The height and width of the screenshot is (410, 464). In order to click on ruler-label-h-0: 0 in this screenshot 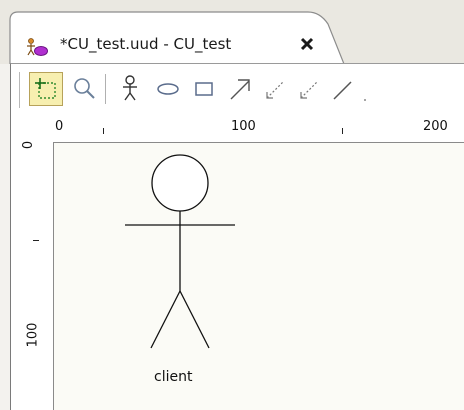, I will do `click(59, 126)`.